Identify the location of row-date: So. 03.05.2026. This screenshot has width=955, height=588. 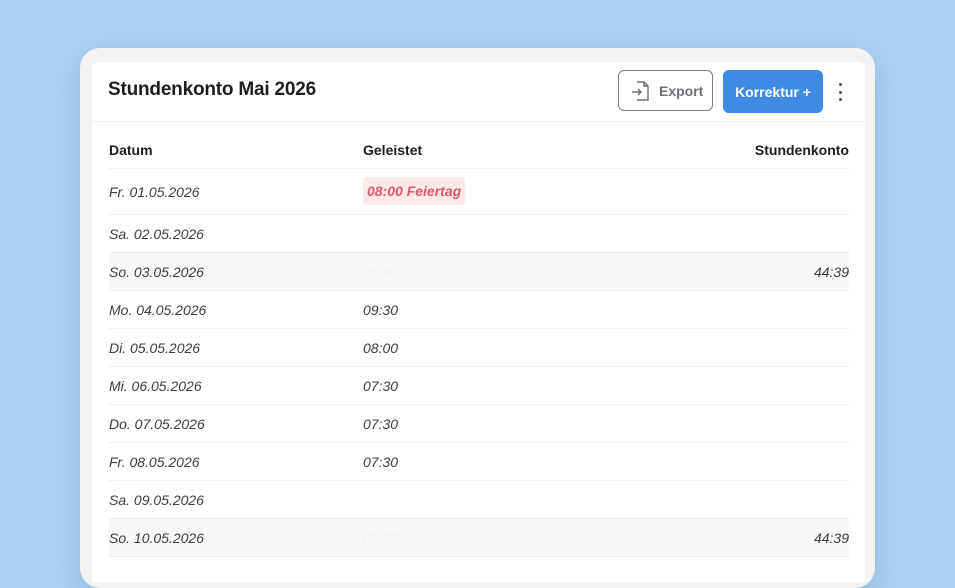
(156, 272).